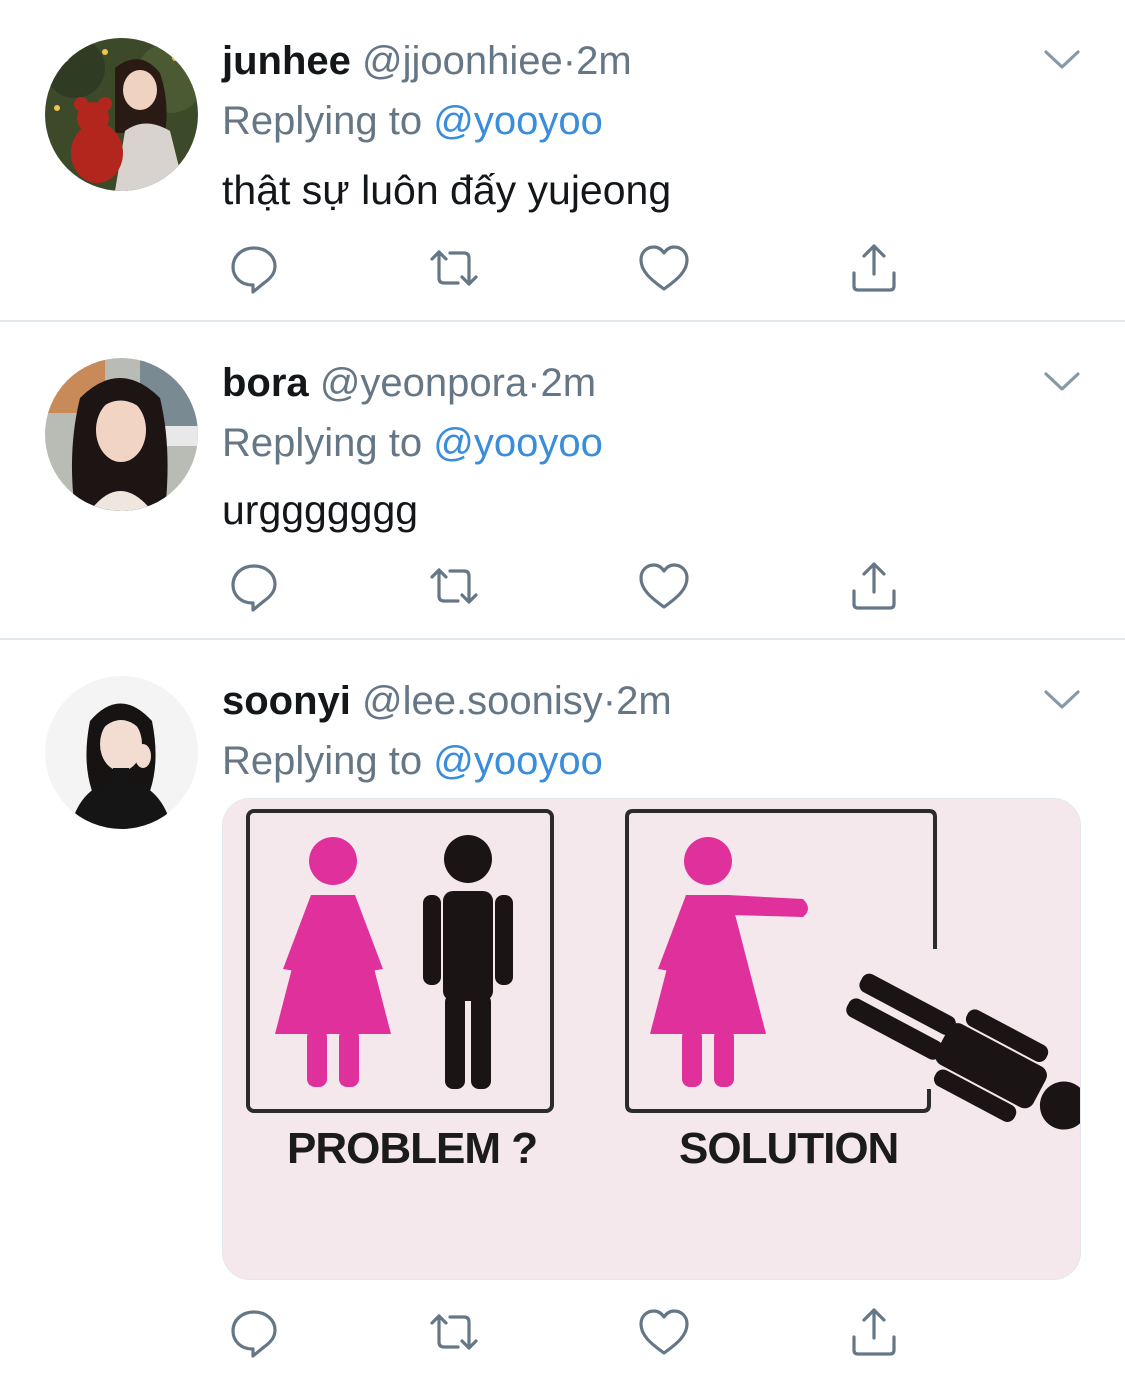 This screenshot has height=1384, width=1125. What do you see at coordinates (286, 61) in the screenshot?
I see `display-name: junhee` at bounding box center [286, 61].